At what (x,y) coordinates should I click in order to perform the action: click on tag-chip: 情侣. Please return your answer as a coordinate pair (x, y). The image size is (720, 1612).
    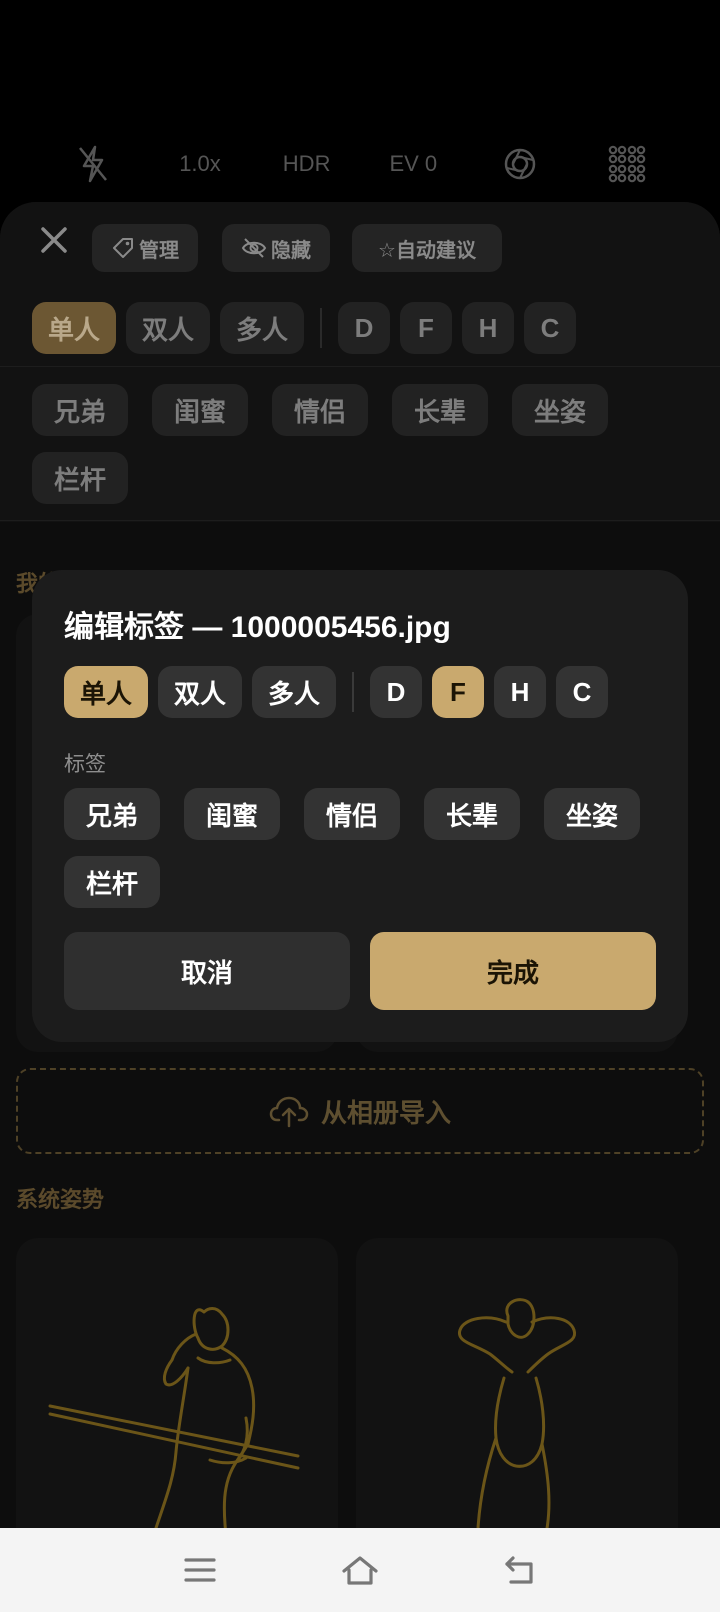
    Looking at the image, I should click on (352, 814).